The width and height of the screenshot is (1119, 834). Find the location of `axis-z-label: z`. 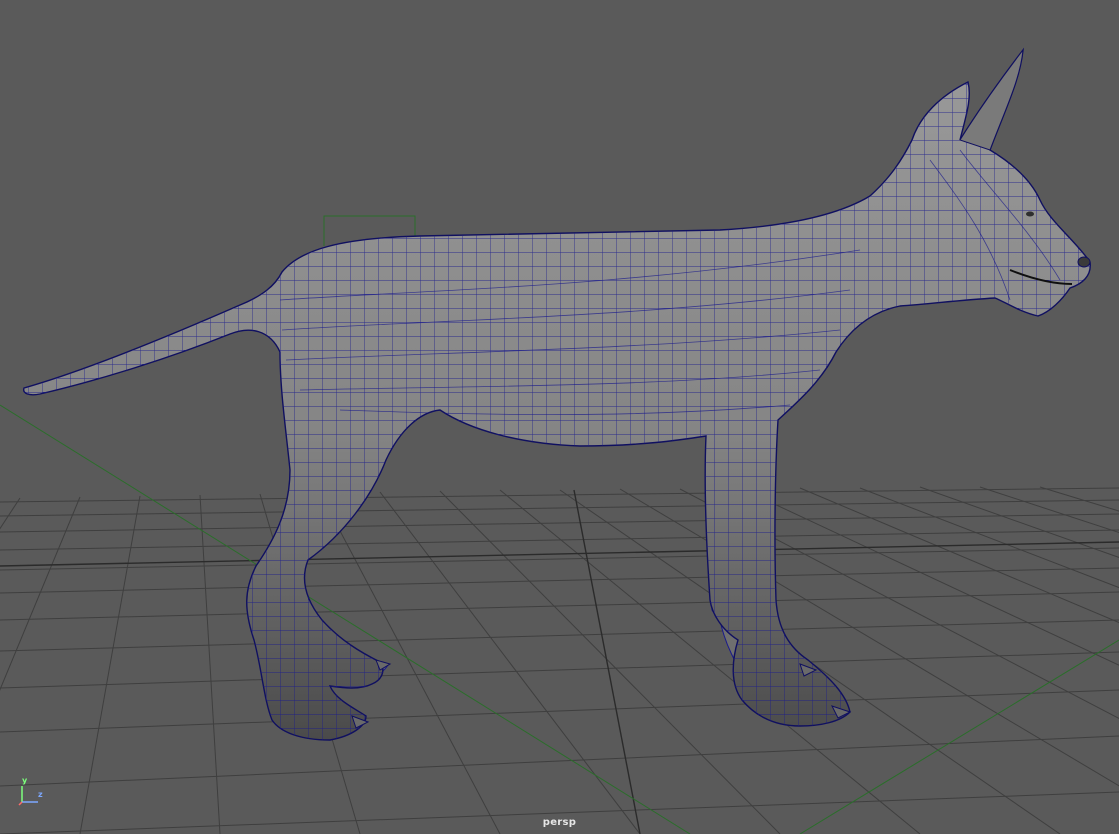

axis-z-label: z is located at coordinates (40, 794).